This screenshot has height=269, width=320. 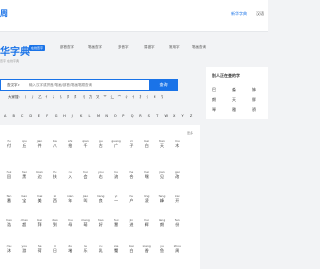 I want to click on character-cell: jiao 叫, so click(x=86, y=199).